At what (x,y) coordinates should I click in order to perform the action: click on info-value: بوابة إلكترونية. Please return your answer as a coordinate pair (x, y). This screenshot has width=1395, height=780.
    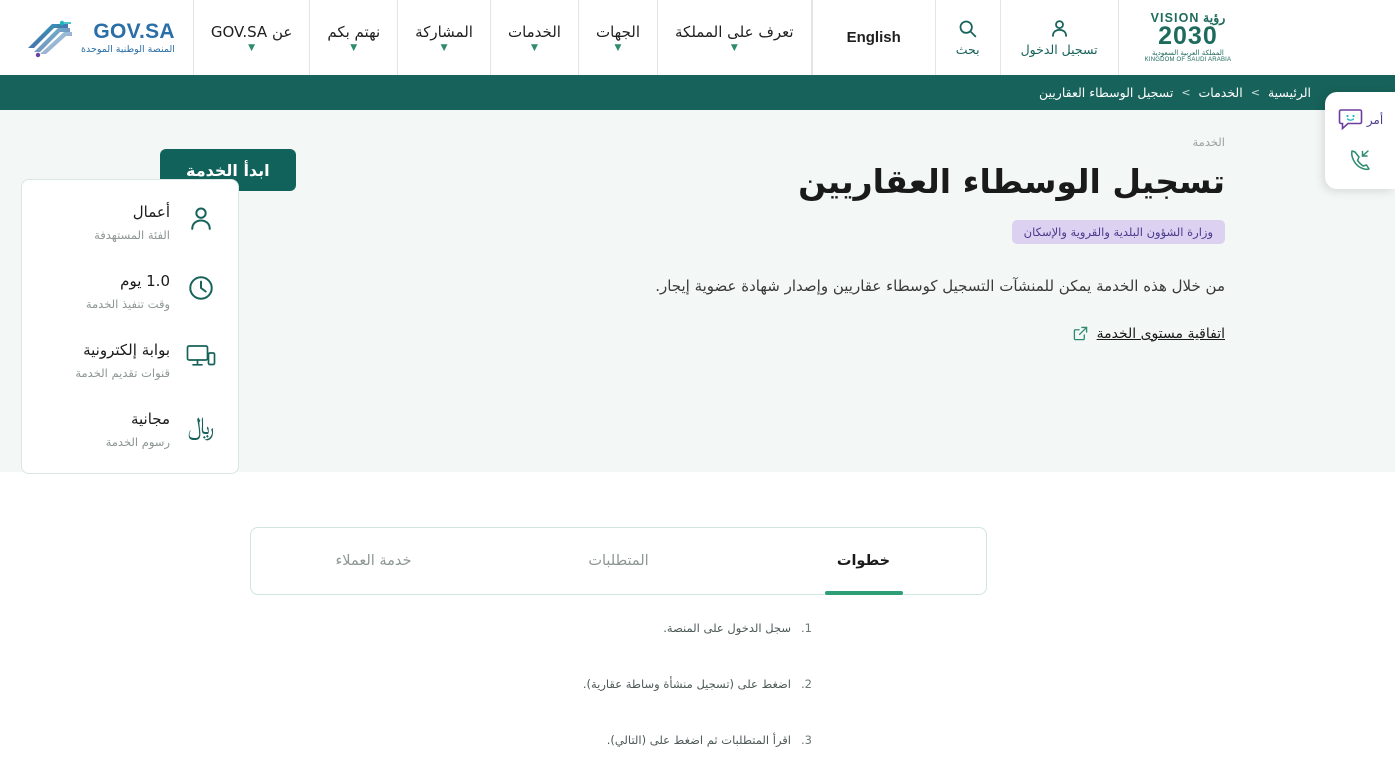
    Looking at the image, I should click on (126, 350).